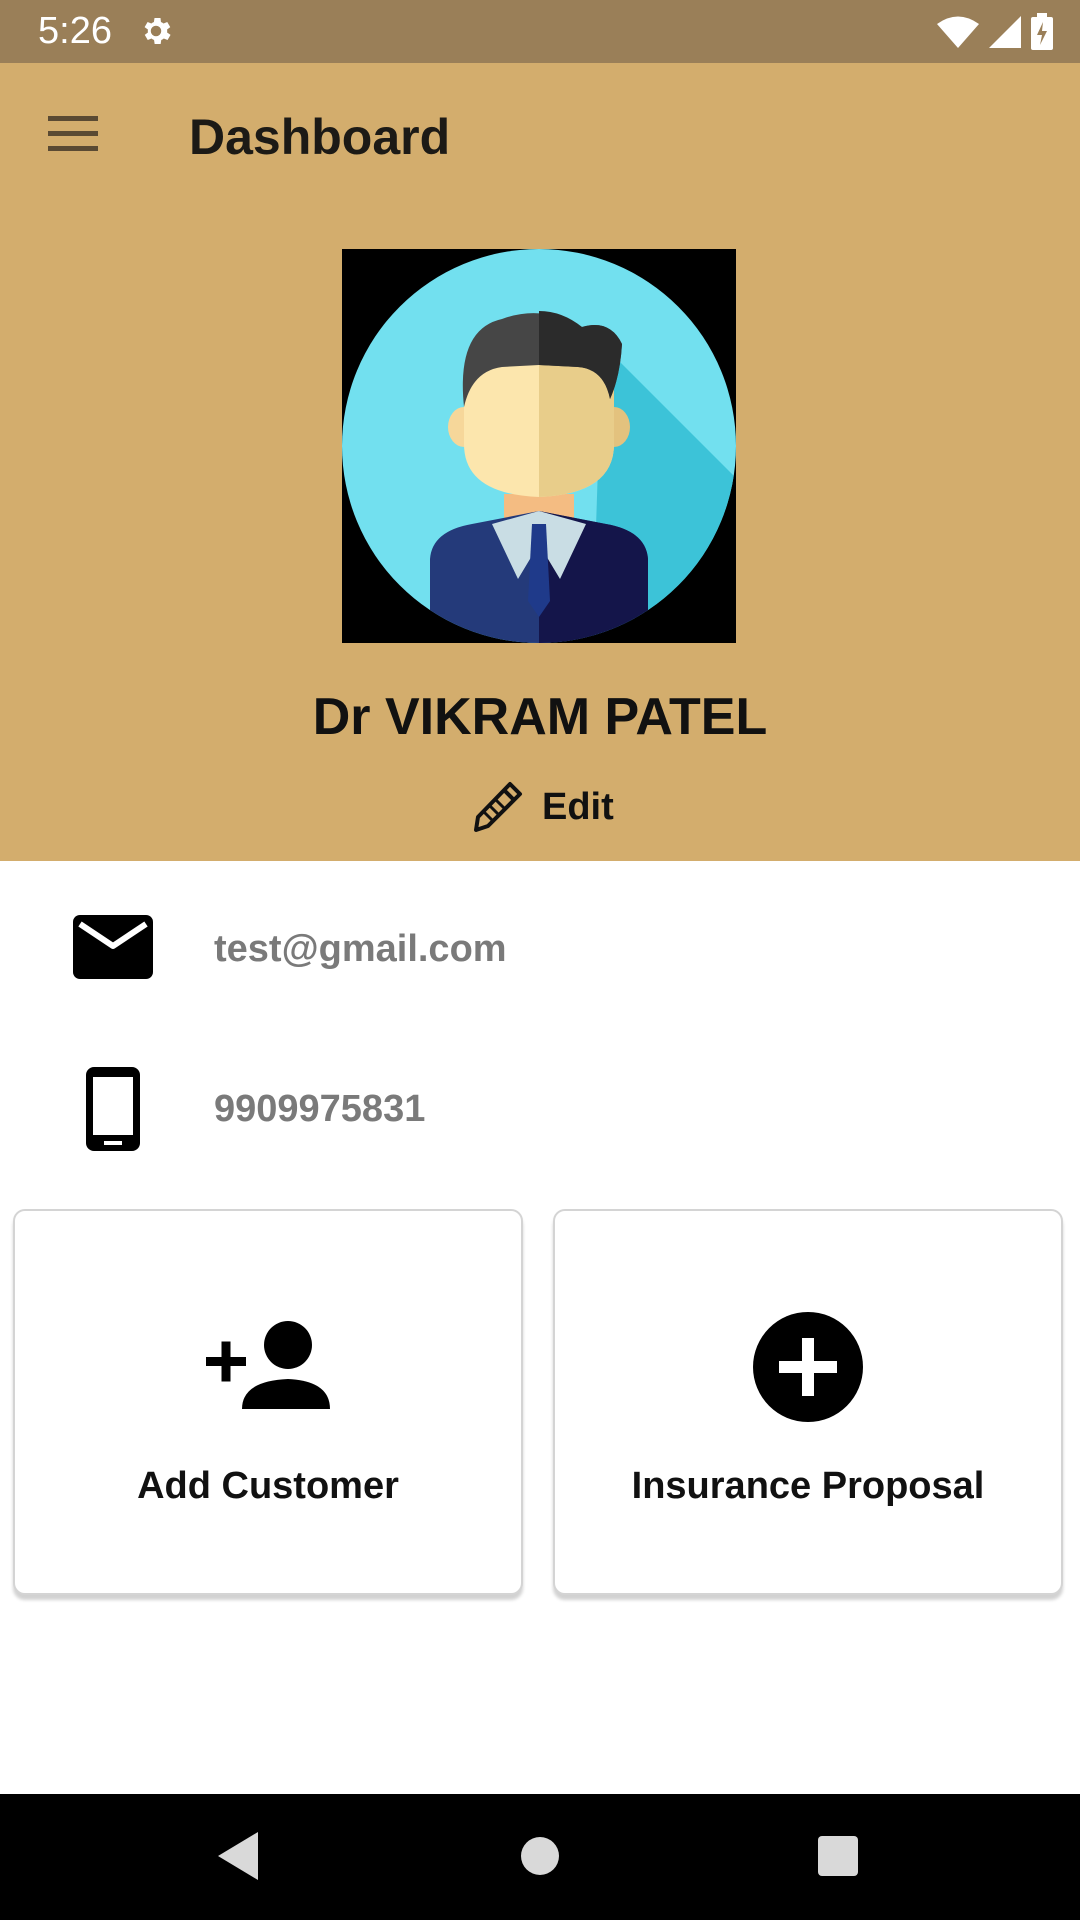  I want to click on phone-icon, so click(113, 1109).